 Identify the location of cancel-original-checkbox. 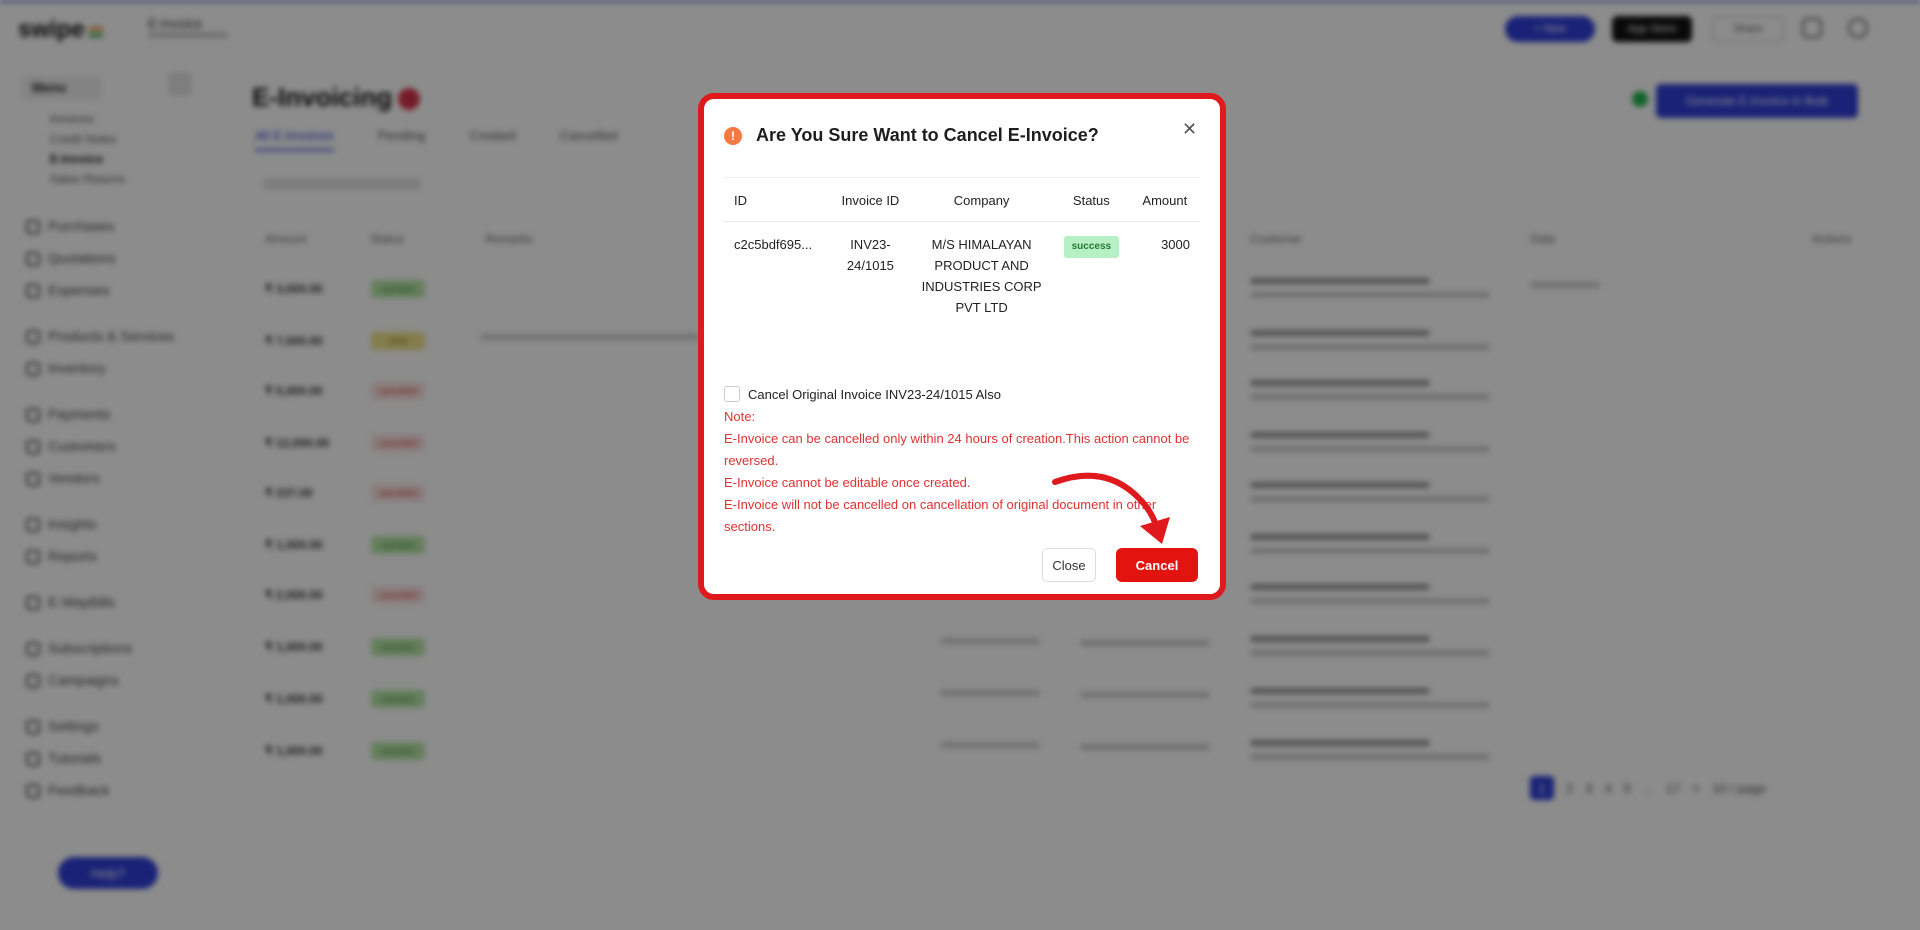
(732, 394).